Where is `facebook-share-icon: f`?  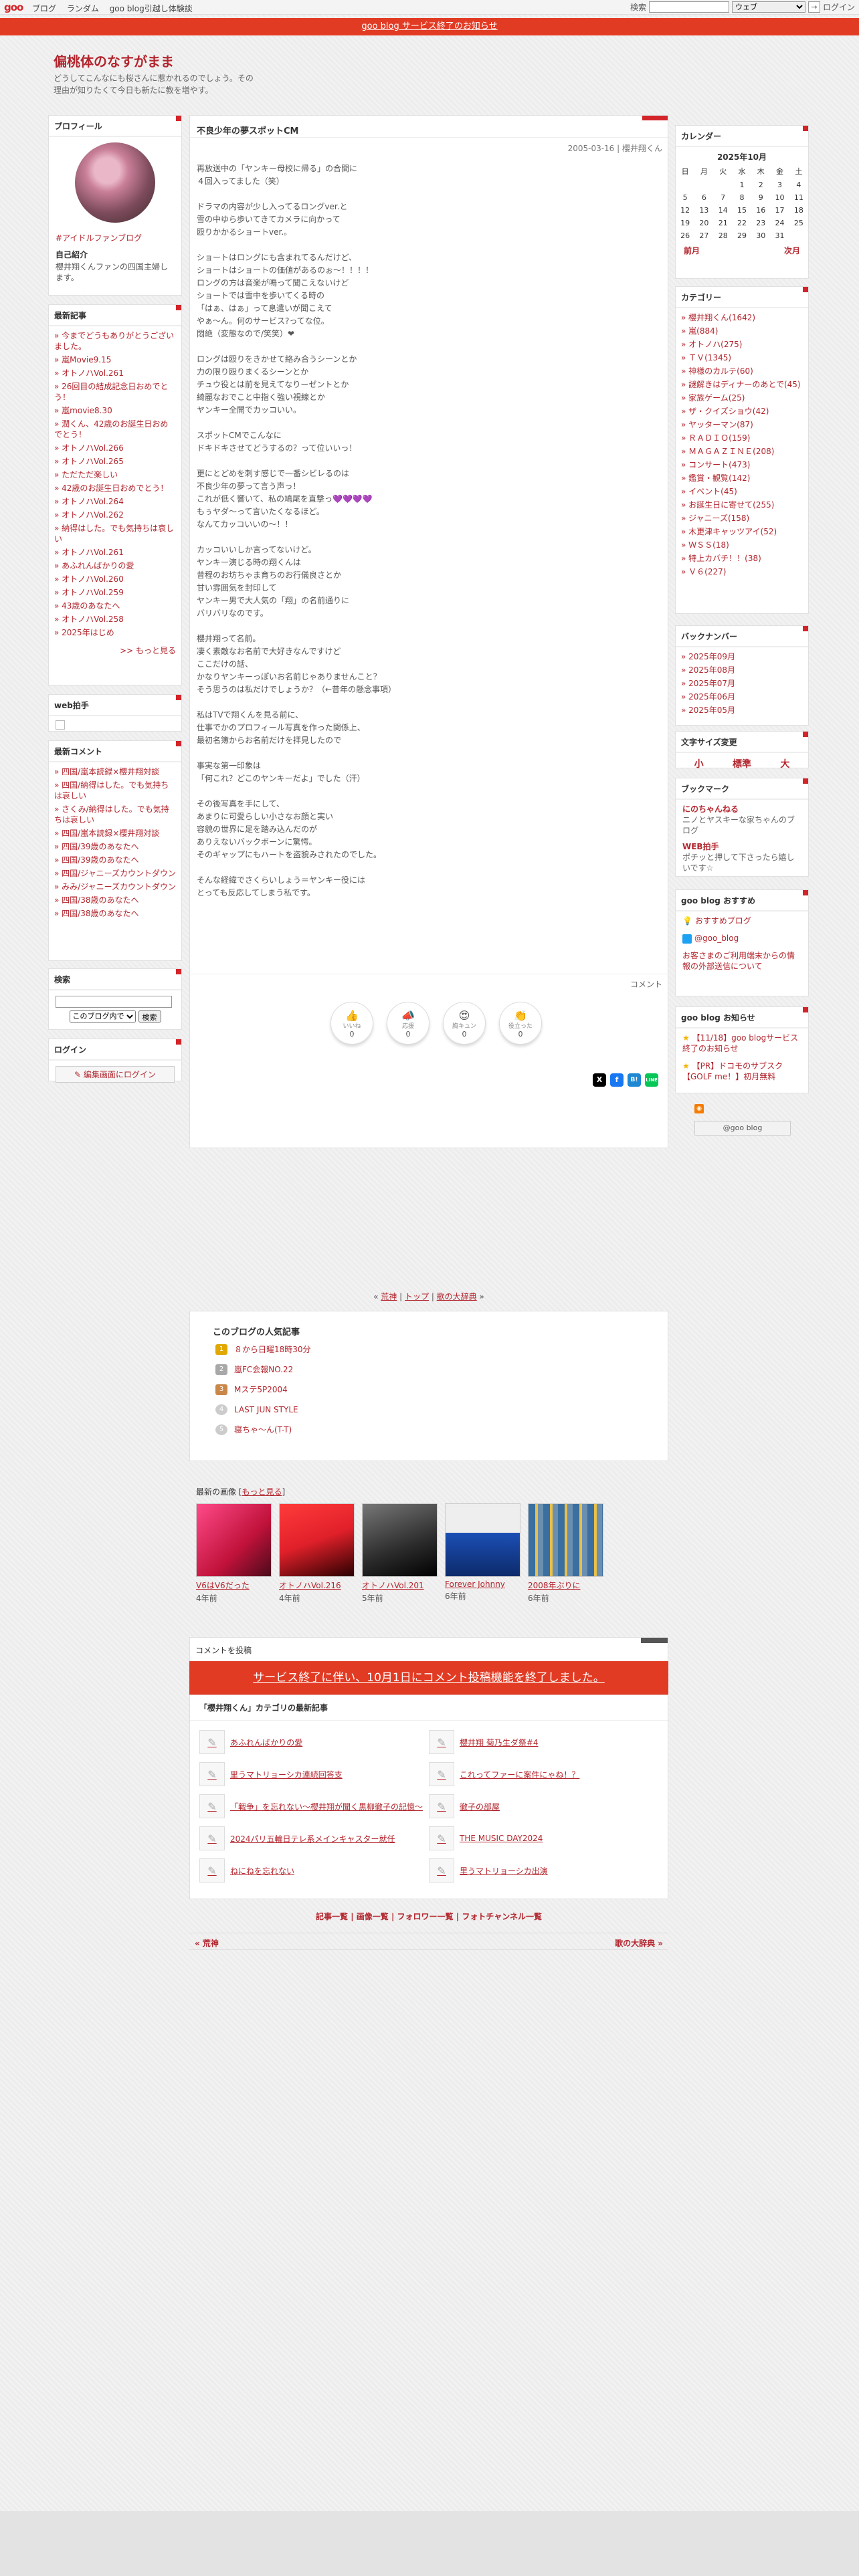 facebook-share-icon: f is located at coordinates (617, 1080).